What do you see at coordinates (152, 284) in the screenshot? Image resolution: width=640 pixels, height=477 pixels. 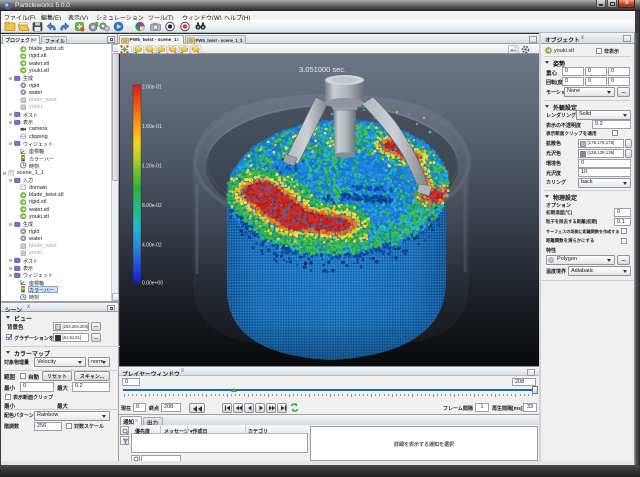 I see `svg-text: 0.00e+00` at bounding box center [152, 284].